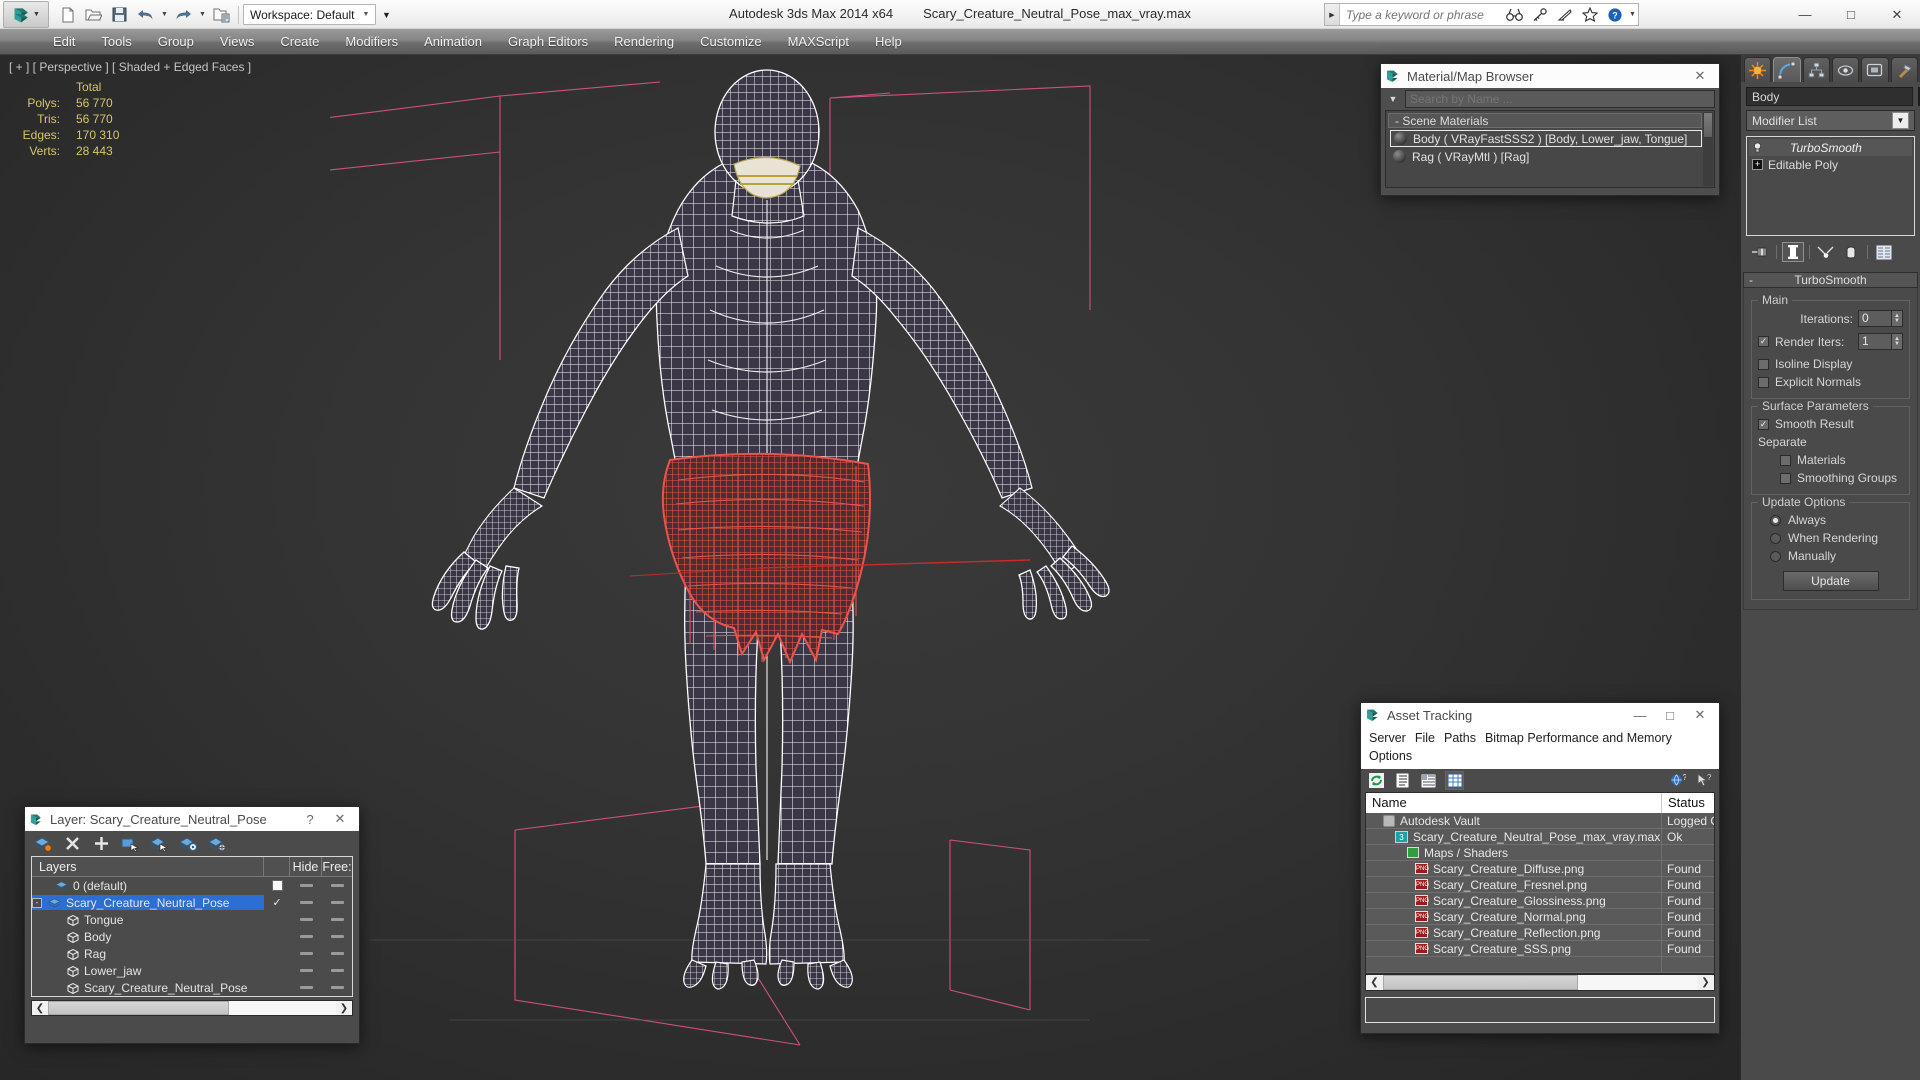  What do you see at coordinates (192, 819) in the screenshot?
I see `layer-window-titlebar: Layer: Scary_Creature_Neutral_Pose ? ✕` at bounding box center [192, 819].